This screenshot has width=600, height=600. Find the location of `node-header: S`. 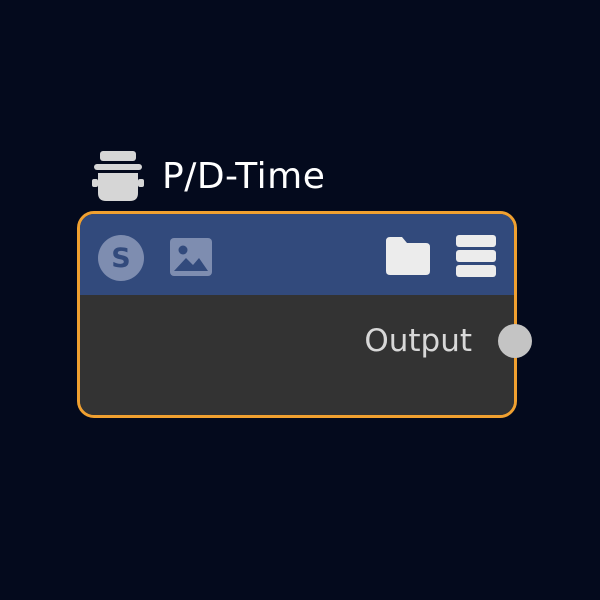

node-header: S is located at coordinates (297, 254).